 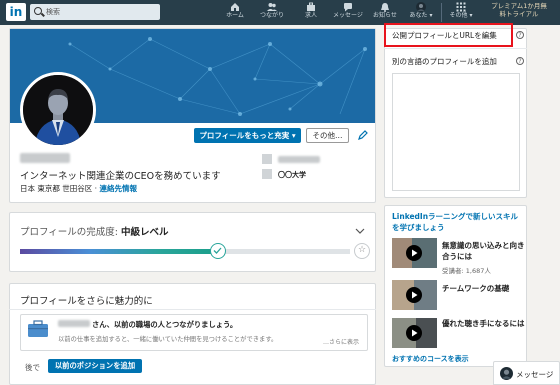 I want to click on messaging-icon, so click(x=348, y=7).